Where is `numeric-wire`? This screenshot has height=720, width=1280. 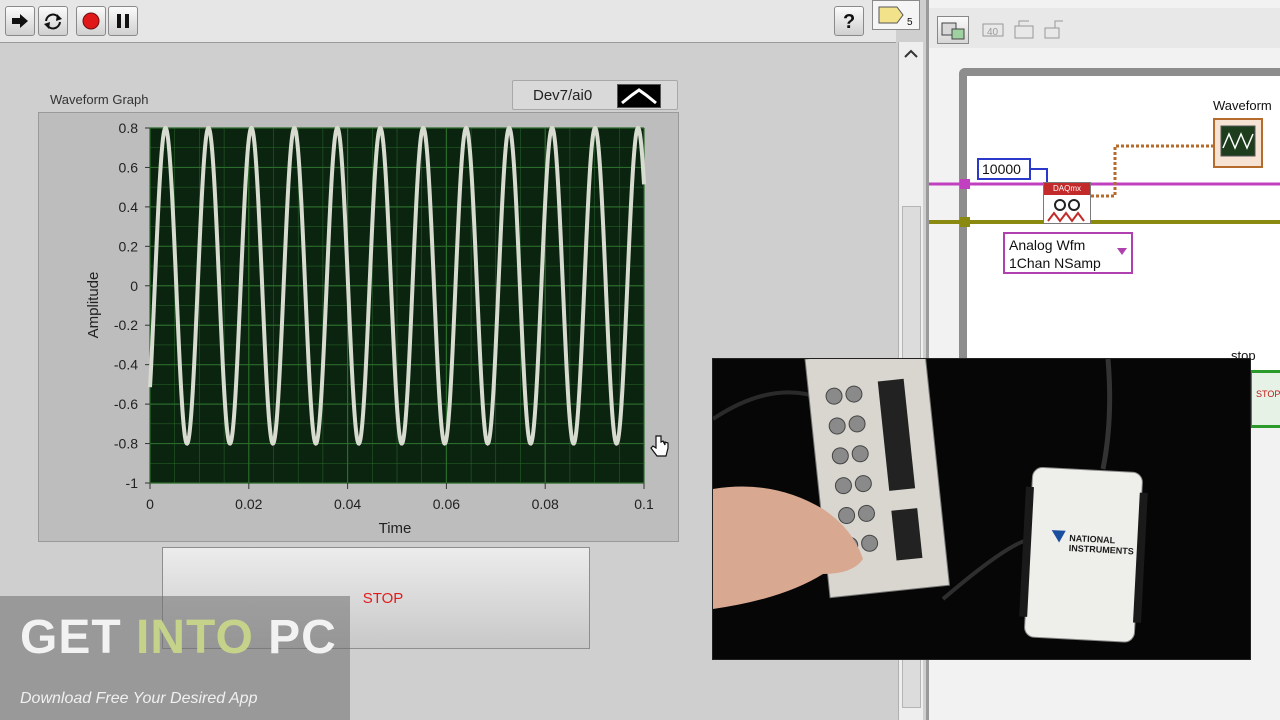 numeric-wire is located at coordinates (1039, 175).